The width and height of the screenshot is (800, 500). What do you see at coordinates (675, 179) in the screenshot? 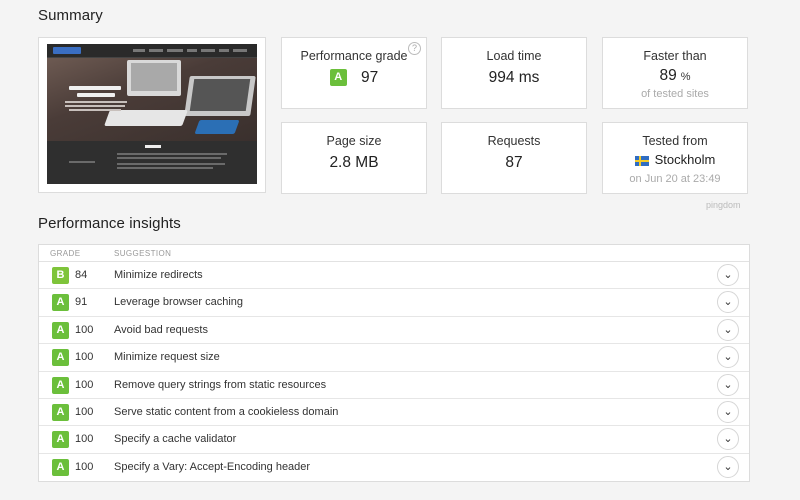
I see `tested-from-date: on Jun 20 at 23:49` at bounding box center [675, 179].